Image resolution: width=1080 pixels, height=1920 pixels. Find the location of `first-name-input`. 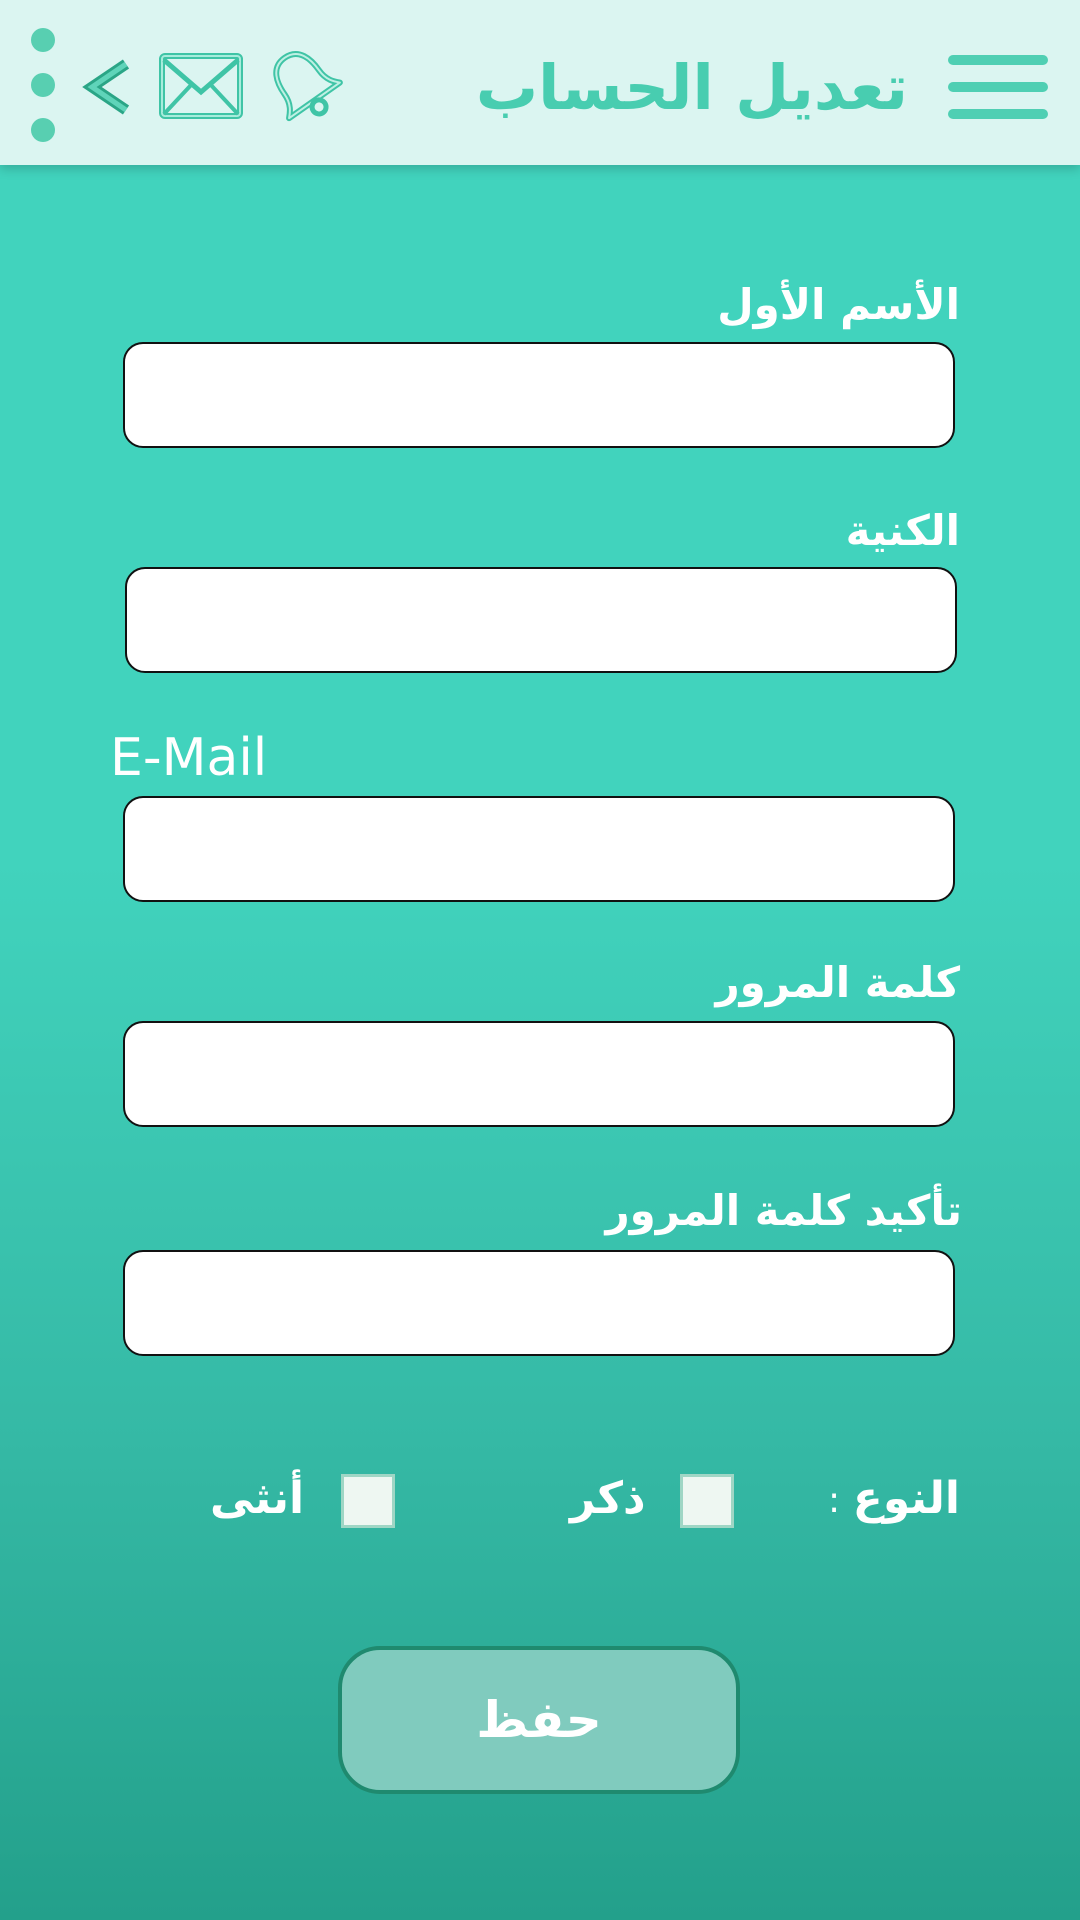

first-name-input is located at coordinates (539, 395).